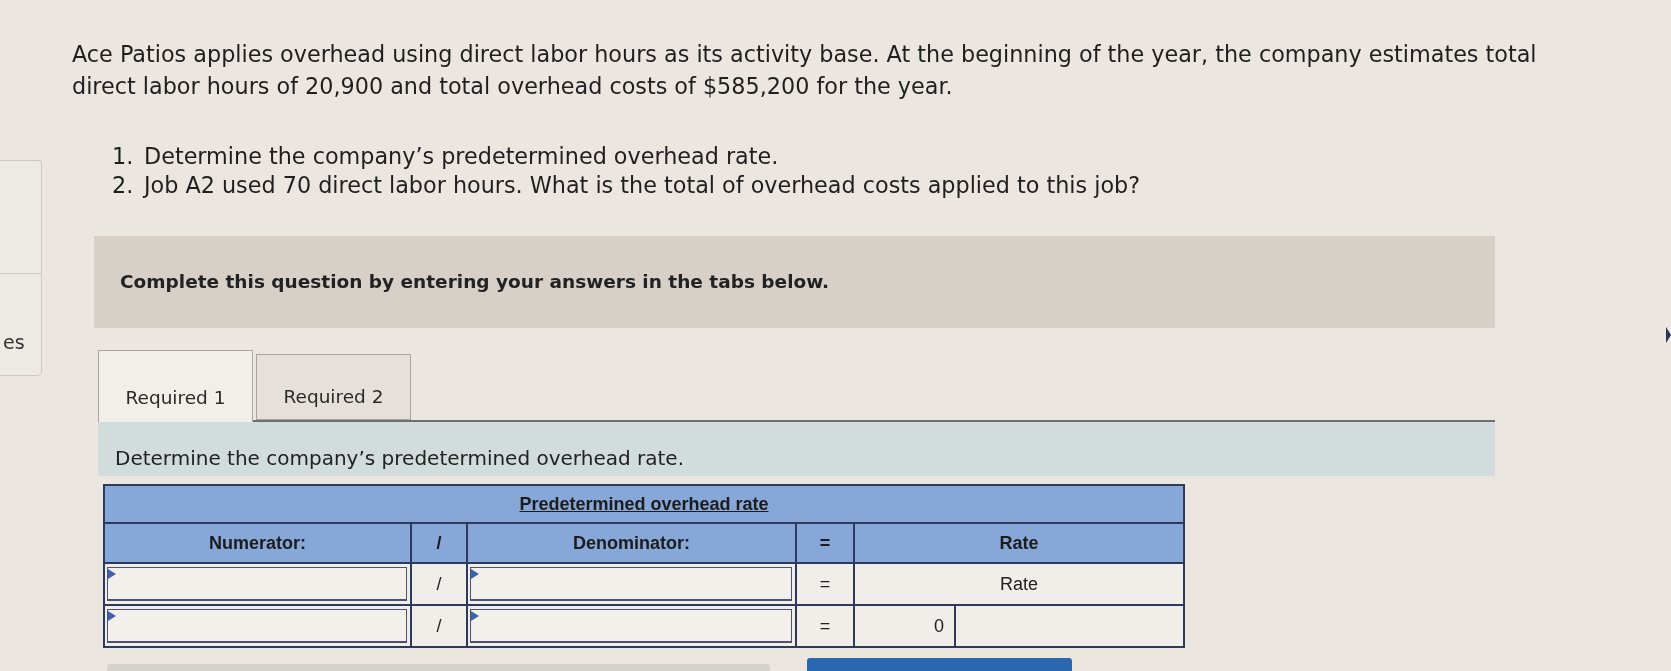  Describe the element at coordinates (1019, 543) in the screenshot. I see `column-header: Rate` at that location.